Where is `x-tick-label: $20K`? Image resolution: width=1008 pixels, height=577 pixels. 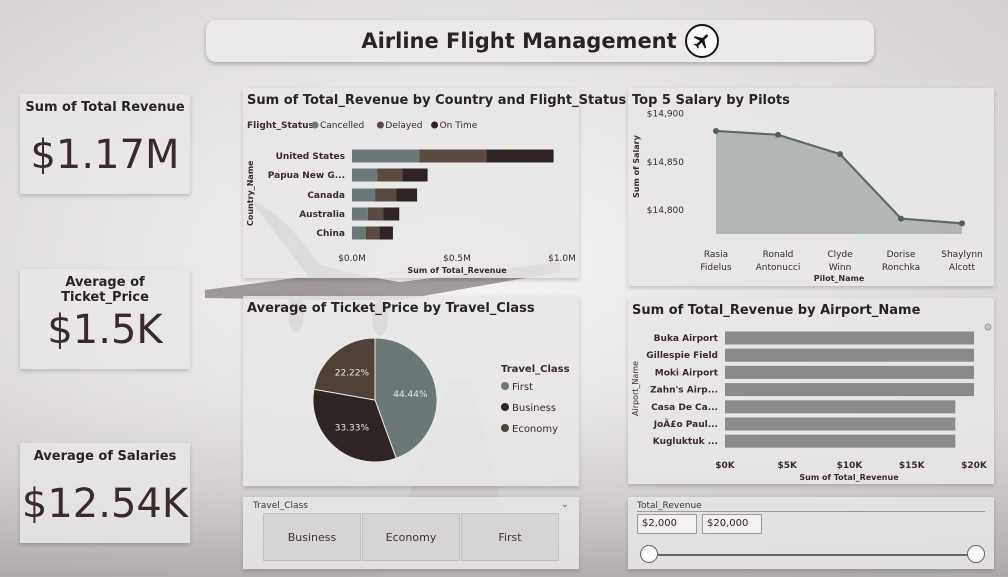
x-tick-label: $20K is located at coordinates (974, 466).